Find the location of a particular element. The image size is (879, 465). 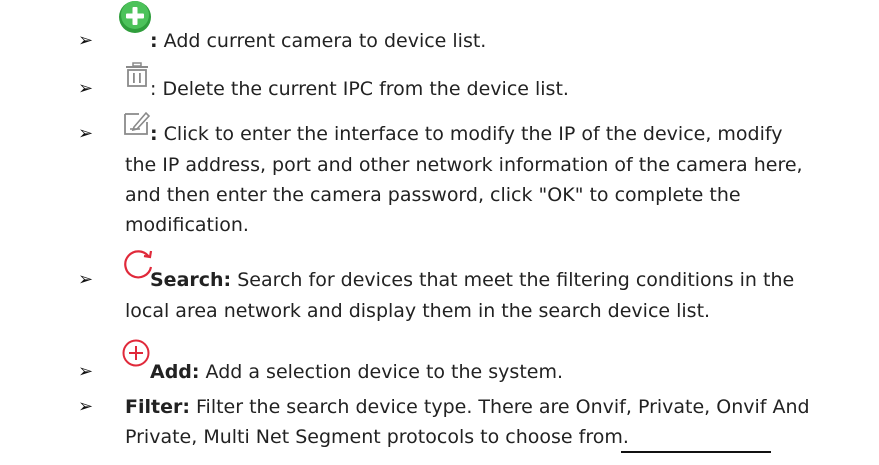

item-label: Add: is located at coordinates (175, 372).